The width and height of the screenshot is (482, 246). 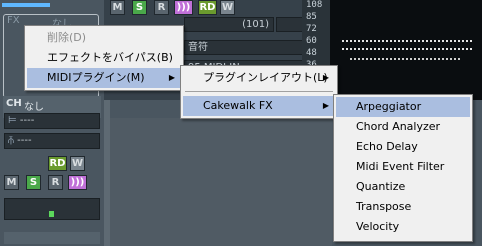 I want to click on menu-item-arpeggiator: Arpeggiator, so click(x=403, y=107).